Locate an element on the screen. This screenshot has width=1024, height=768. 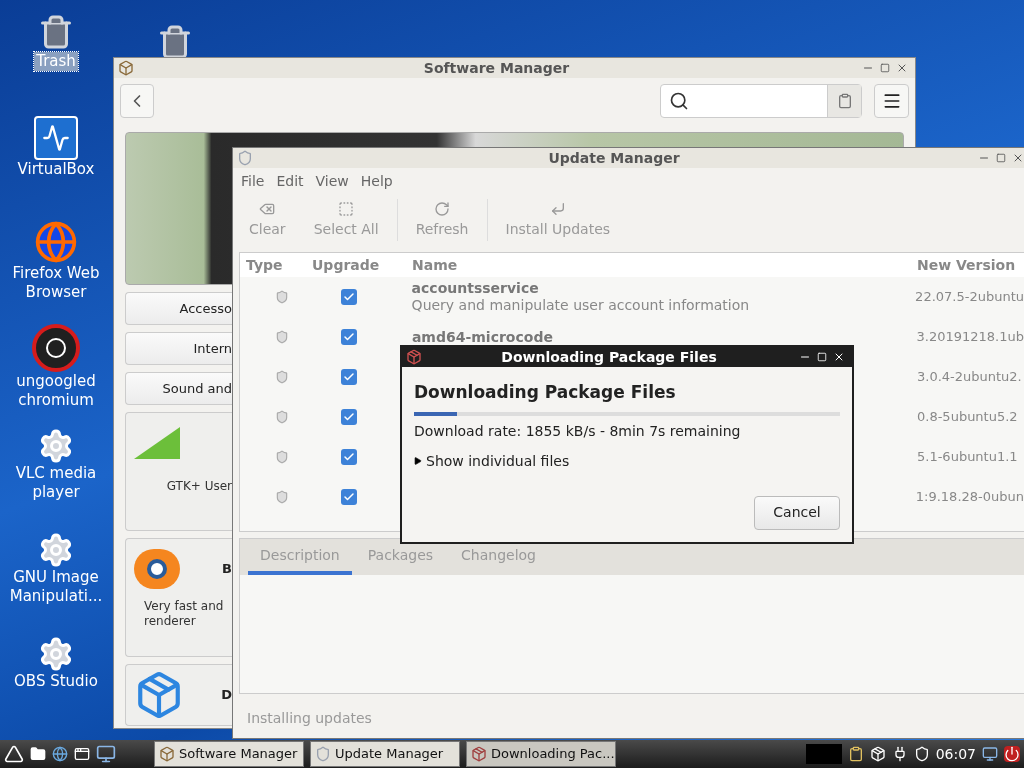
cancel-button: Cancel is located at coordinates (797, 512).